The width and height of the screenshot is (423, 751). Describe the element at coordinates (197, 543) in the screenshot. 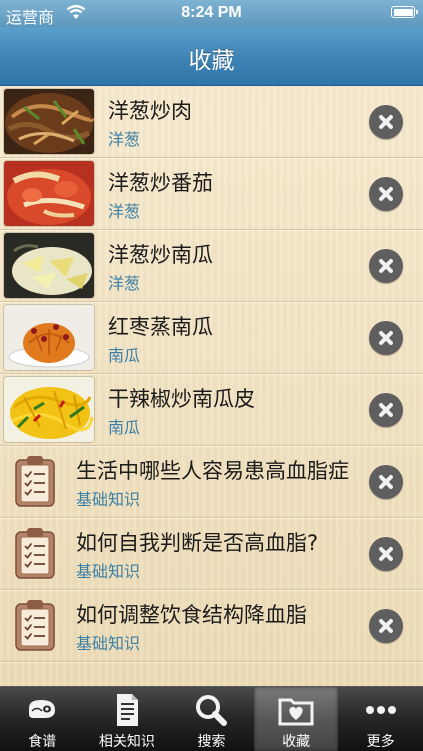

I see `item-title: 如何自我判断是否高血脂?` at that location.